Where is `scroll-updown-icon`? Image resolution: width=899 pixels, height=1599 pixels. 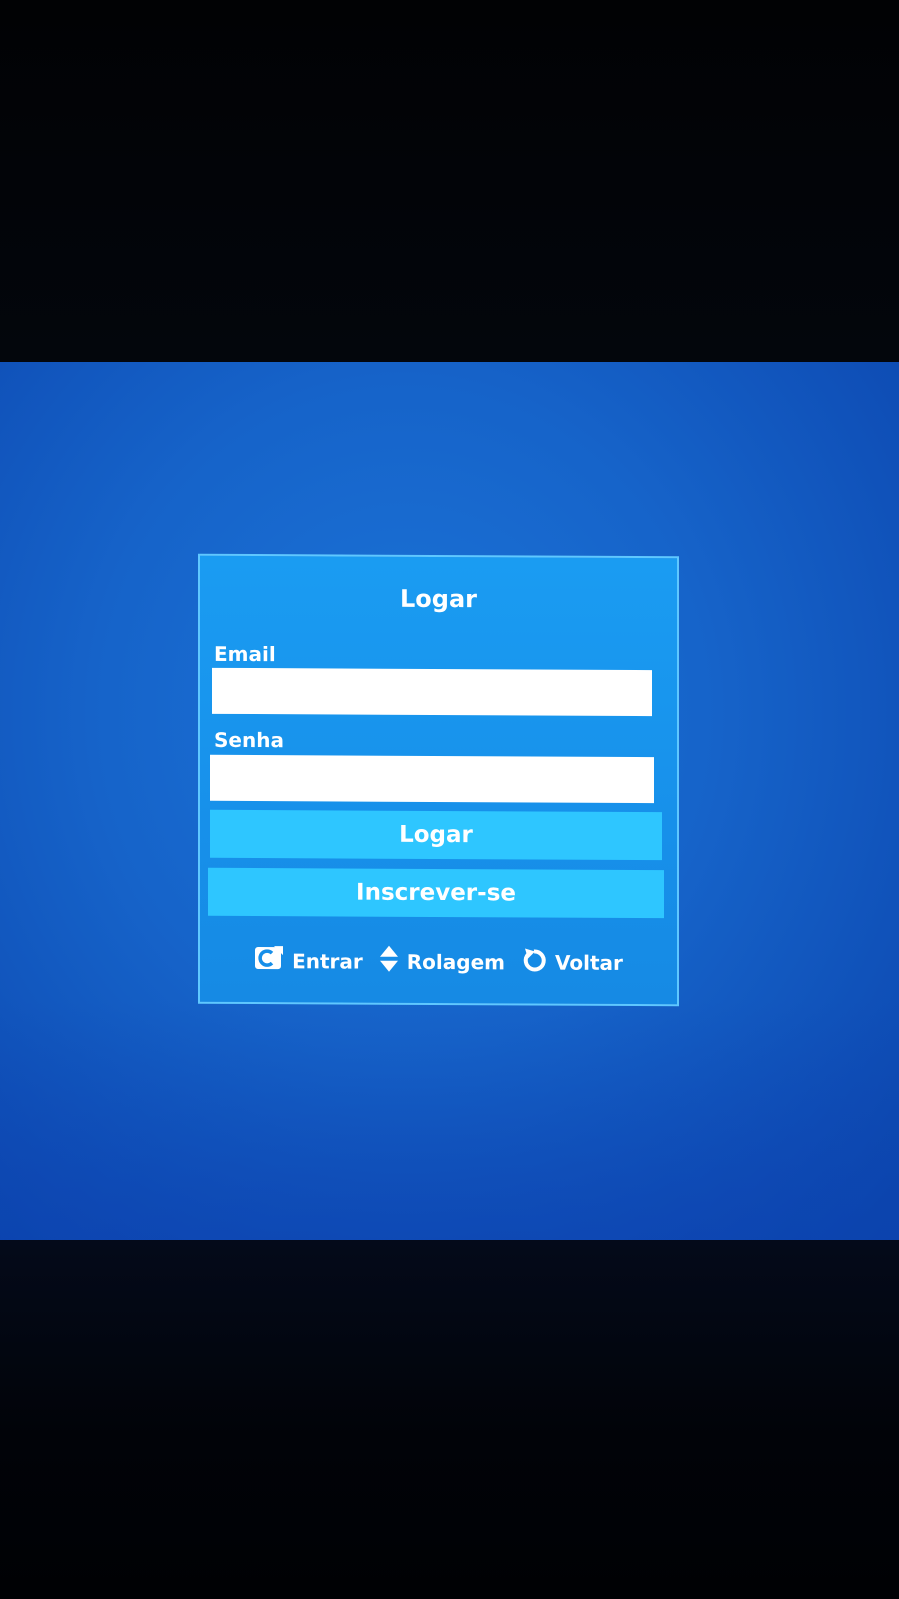
scroll-updown-icon is located at coordinates (389, 961).